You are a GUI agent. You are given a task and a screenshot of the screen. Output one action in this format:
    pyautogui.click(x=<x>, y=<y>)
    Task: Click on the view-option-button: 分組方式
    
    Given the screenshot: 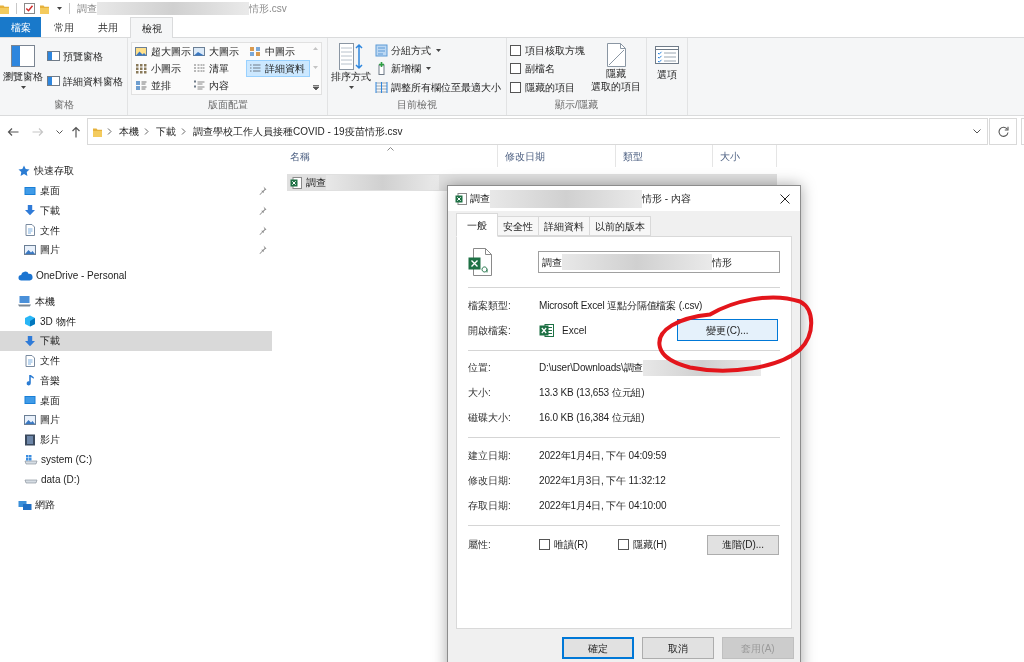 What is the action you would take?
    pyautogui.click(x=438, y=50)
    